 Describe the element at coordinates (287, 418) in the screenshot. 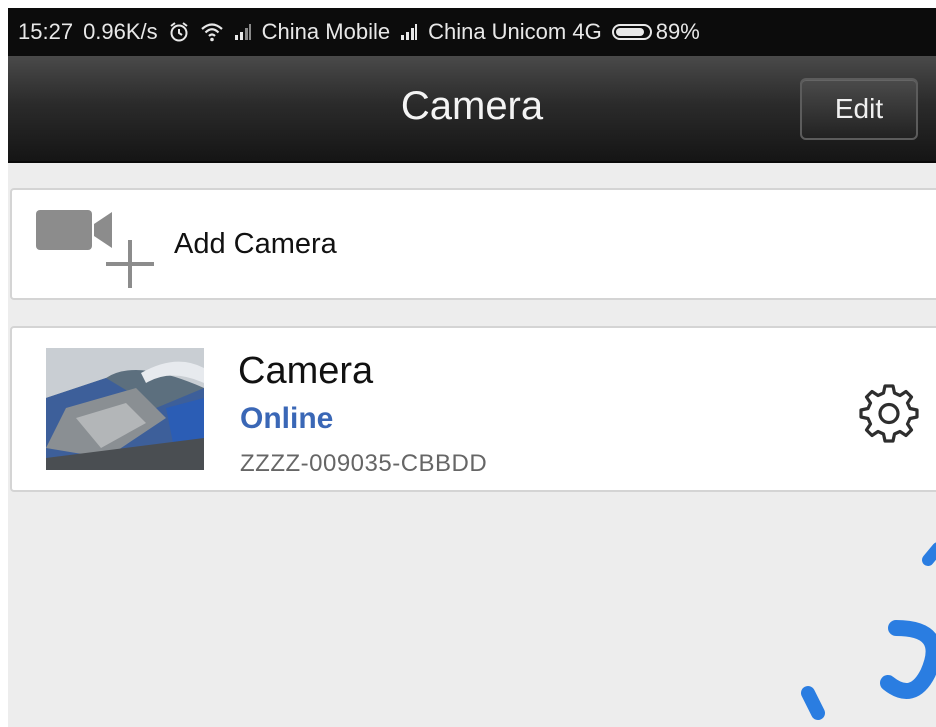

I see `camera-status: Online` at that location.